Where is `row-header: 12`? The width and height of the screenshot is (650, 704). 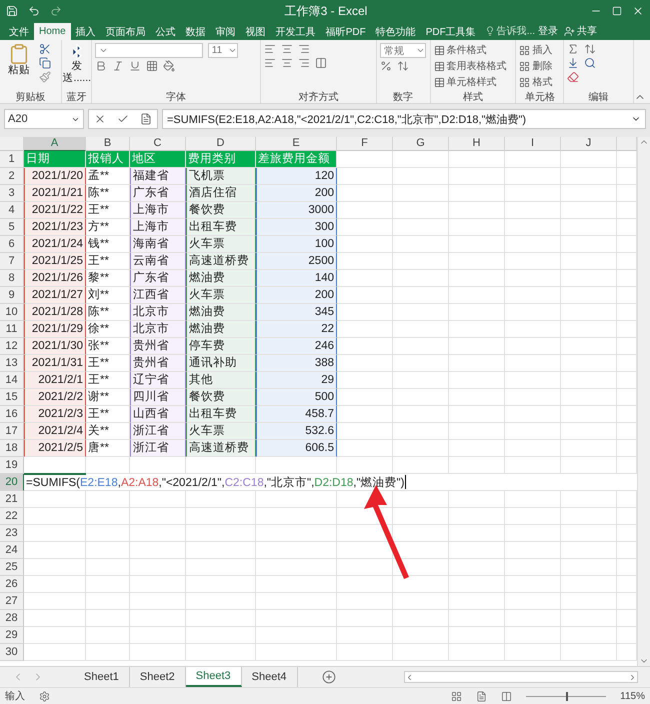 row-header: 12 is located at coordinates (12, 346).